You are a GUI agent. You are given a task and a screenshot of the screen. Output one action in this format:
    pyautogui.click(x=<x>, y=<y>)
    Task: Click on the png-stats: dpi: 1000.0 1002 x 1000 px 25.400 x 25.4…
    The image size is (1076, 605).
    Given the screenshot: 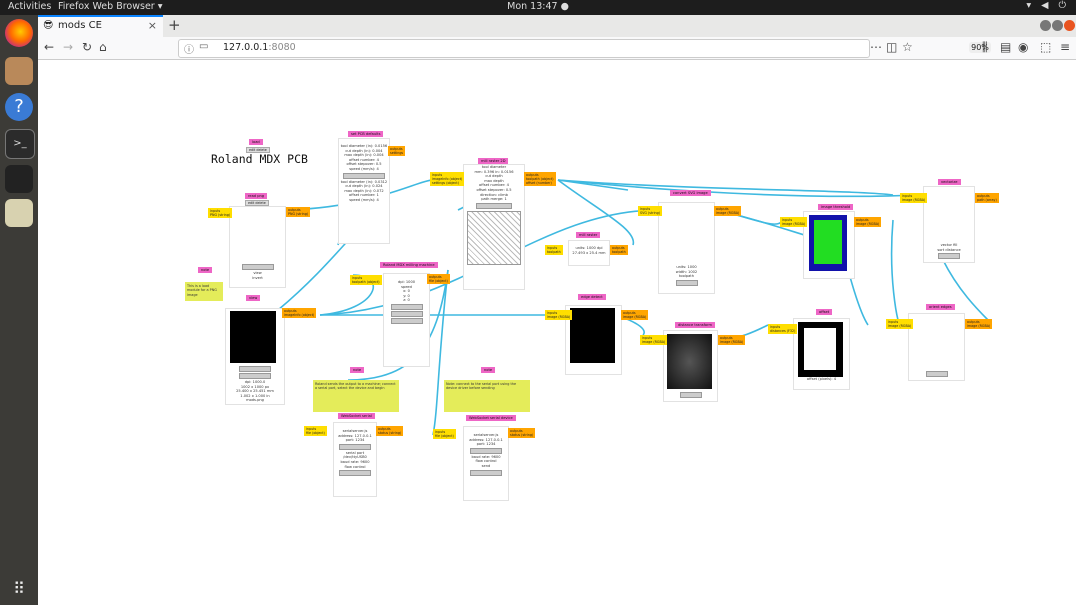 What is the action you would take?
    pyautogui.click(x=255, y=391)
    